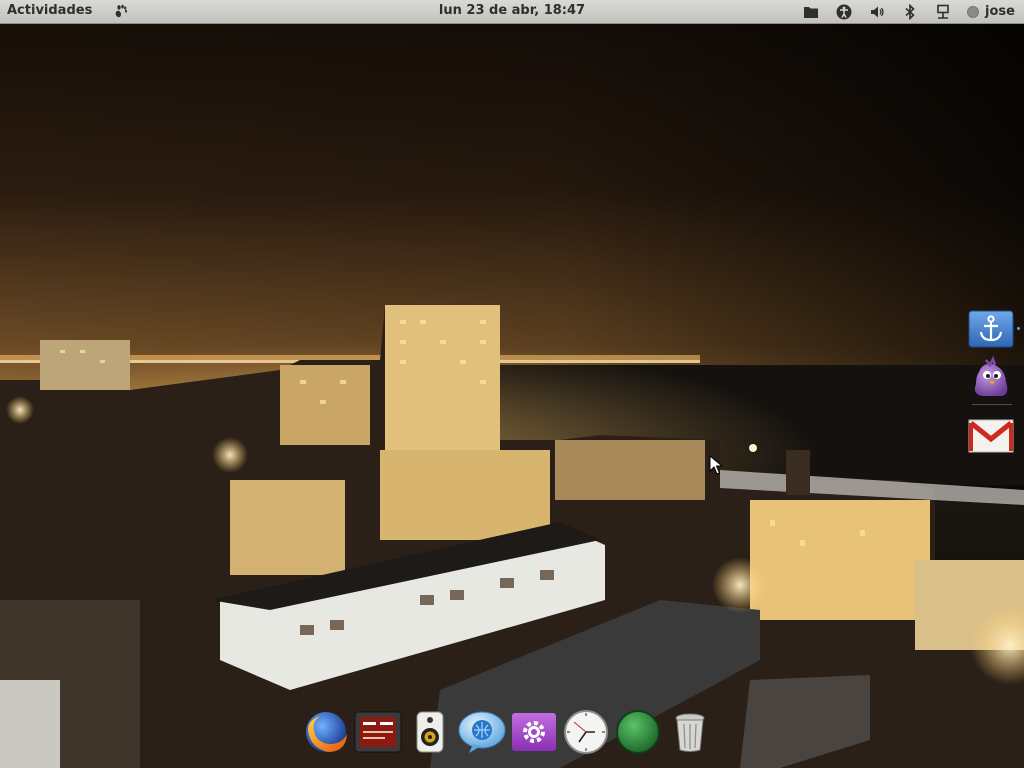  Describe the element at coordinates (973, 11) in the screenshot. I see `user-status-icon` at that location.